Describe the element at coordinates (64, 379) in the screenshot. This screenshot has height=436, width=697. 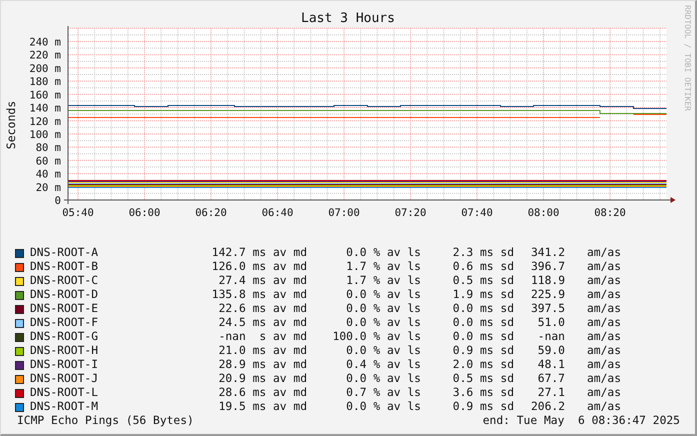
I see `legend-name: DNS-ROOT-J` at that location.